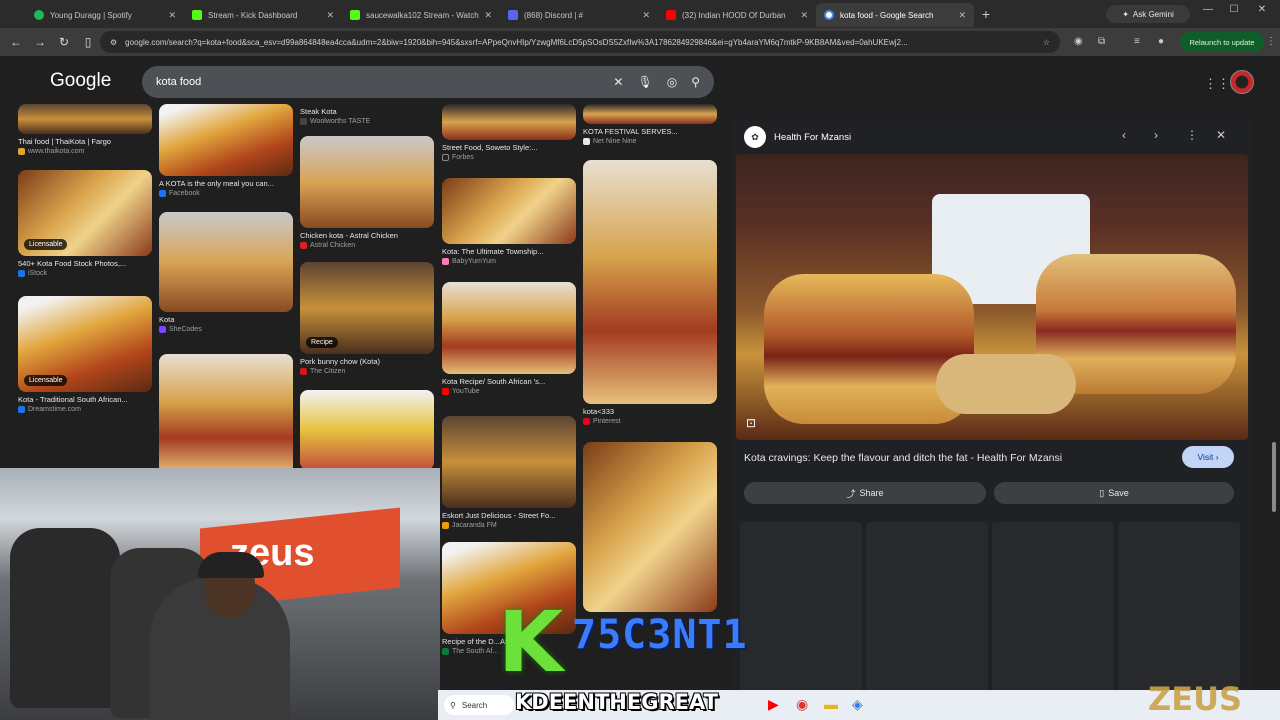 The width and height of the screenshot is (1280, 720). What do you see at coordinates (1161, 41) in the screenshot?
I see `profile-icon: ●` at bounding box center [1161, 41].